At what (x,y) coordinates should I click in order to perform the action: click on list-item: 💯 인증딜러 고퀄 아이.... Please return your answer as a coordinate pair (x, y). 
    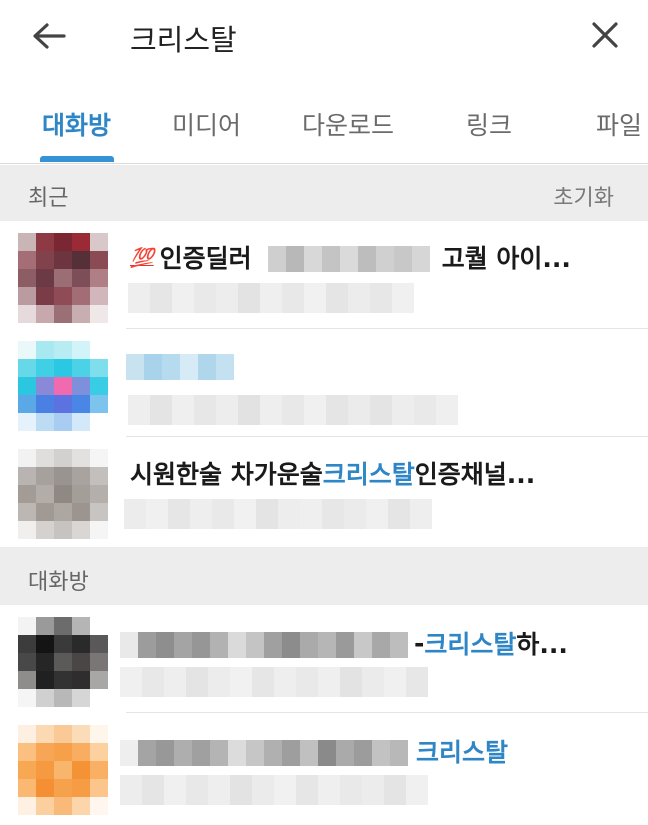
    Looking at the image, I should click on (324, 275).